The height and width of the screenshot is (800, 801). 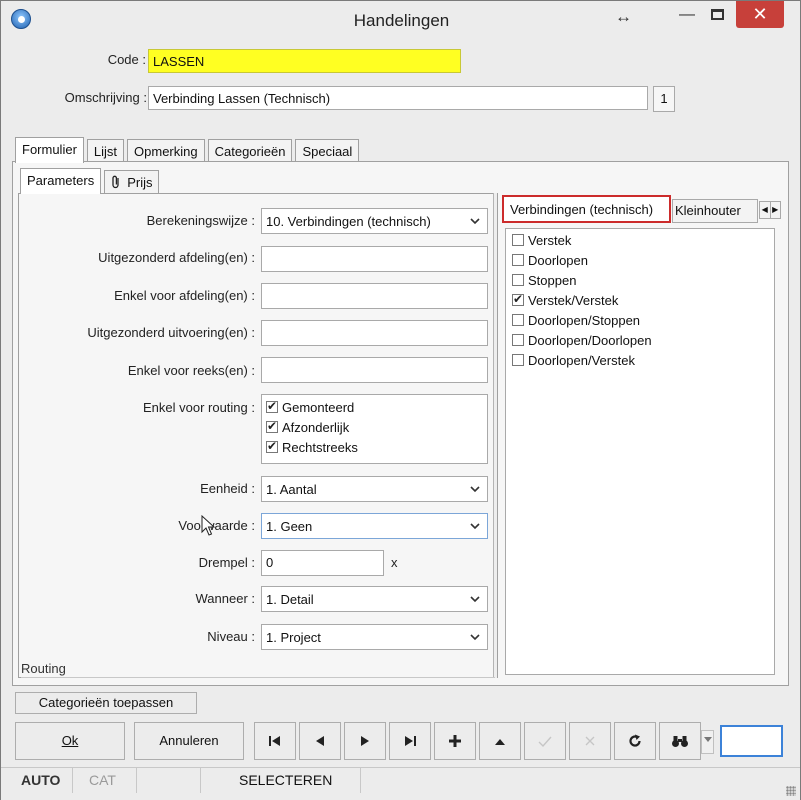 I want to click on verbinding-item-stoppen: Stoppen, so click(x=544, y=281).